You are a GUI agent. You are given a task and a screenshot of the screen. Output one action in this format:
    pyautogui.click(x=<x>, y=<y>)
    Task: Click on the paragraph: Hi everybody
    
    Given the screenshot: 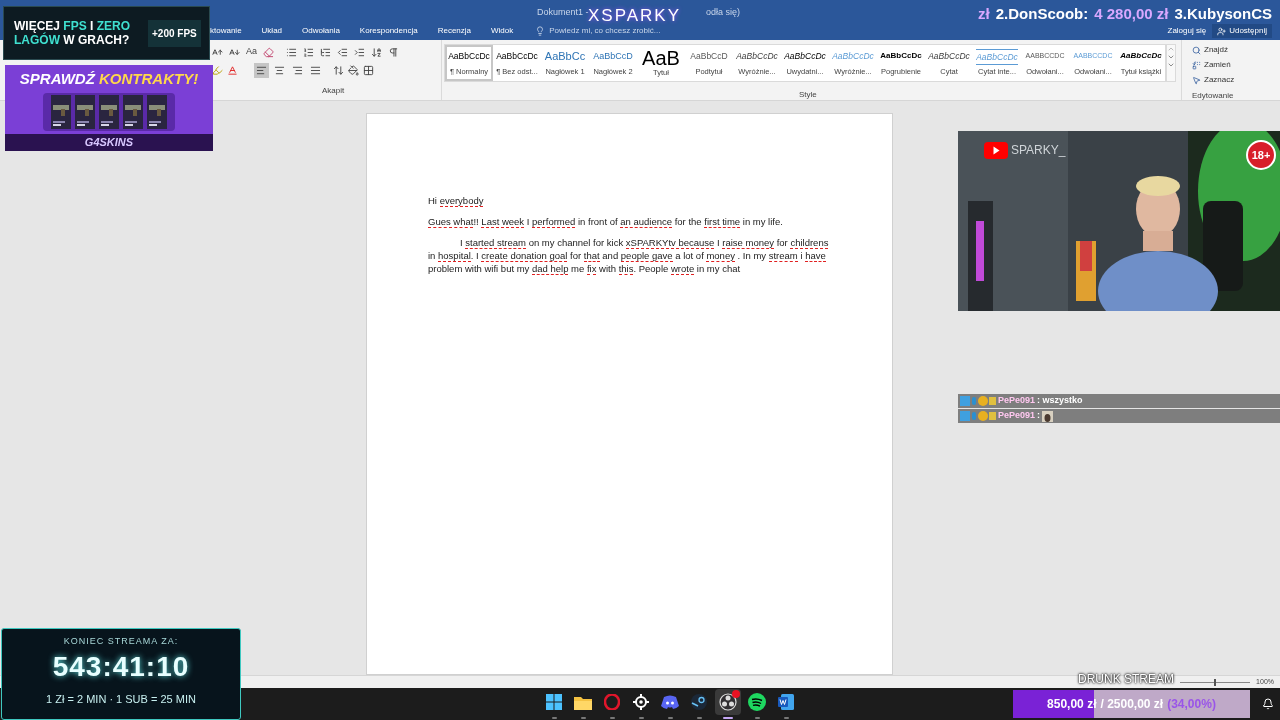 What is the action you would take?
    pyautogui.click(x=456, y=200)
    